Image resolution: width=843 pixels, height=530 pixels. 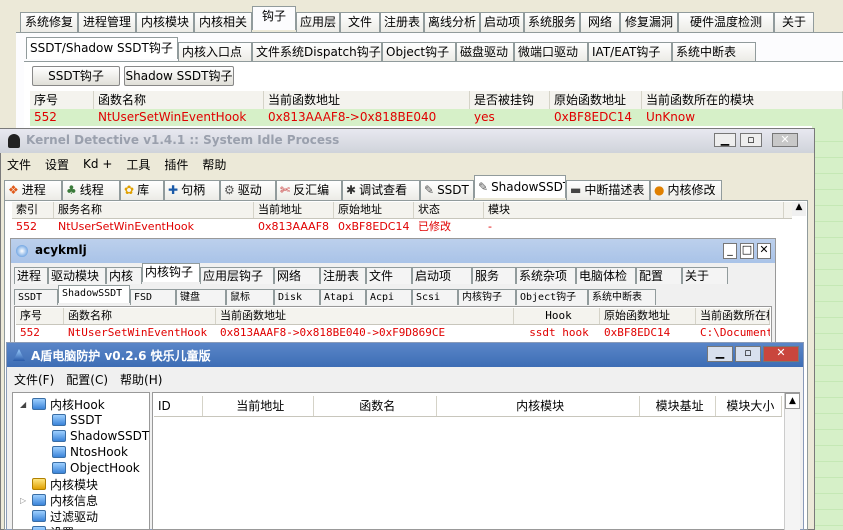 I want to click on a-menu-item: 文件(F), so click(x=34, y=379).